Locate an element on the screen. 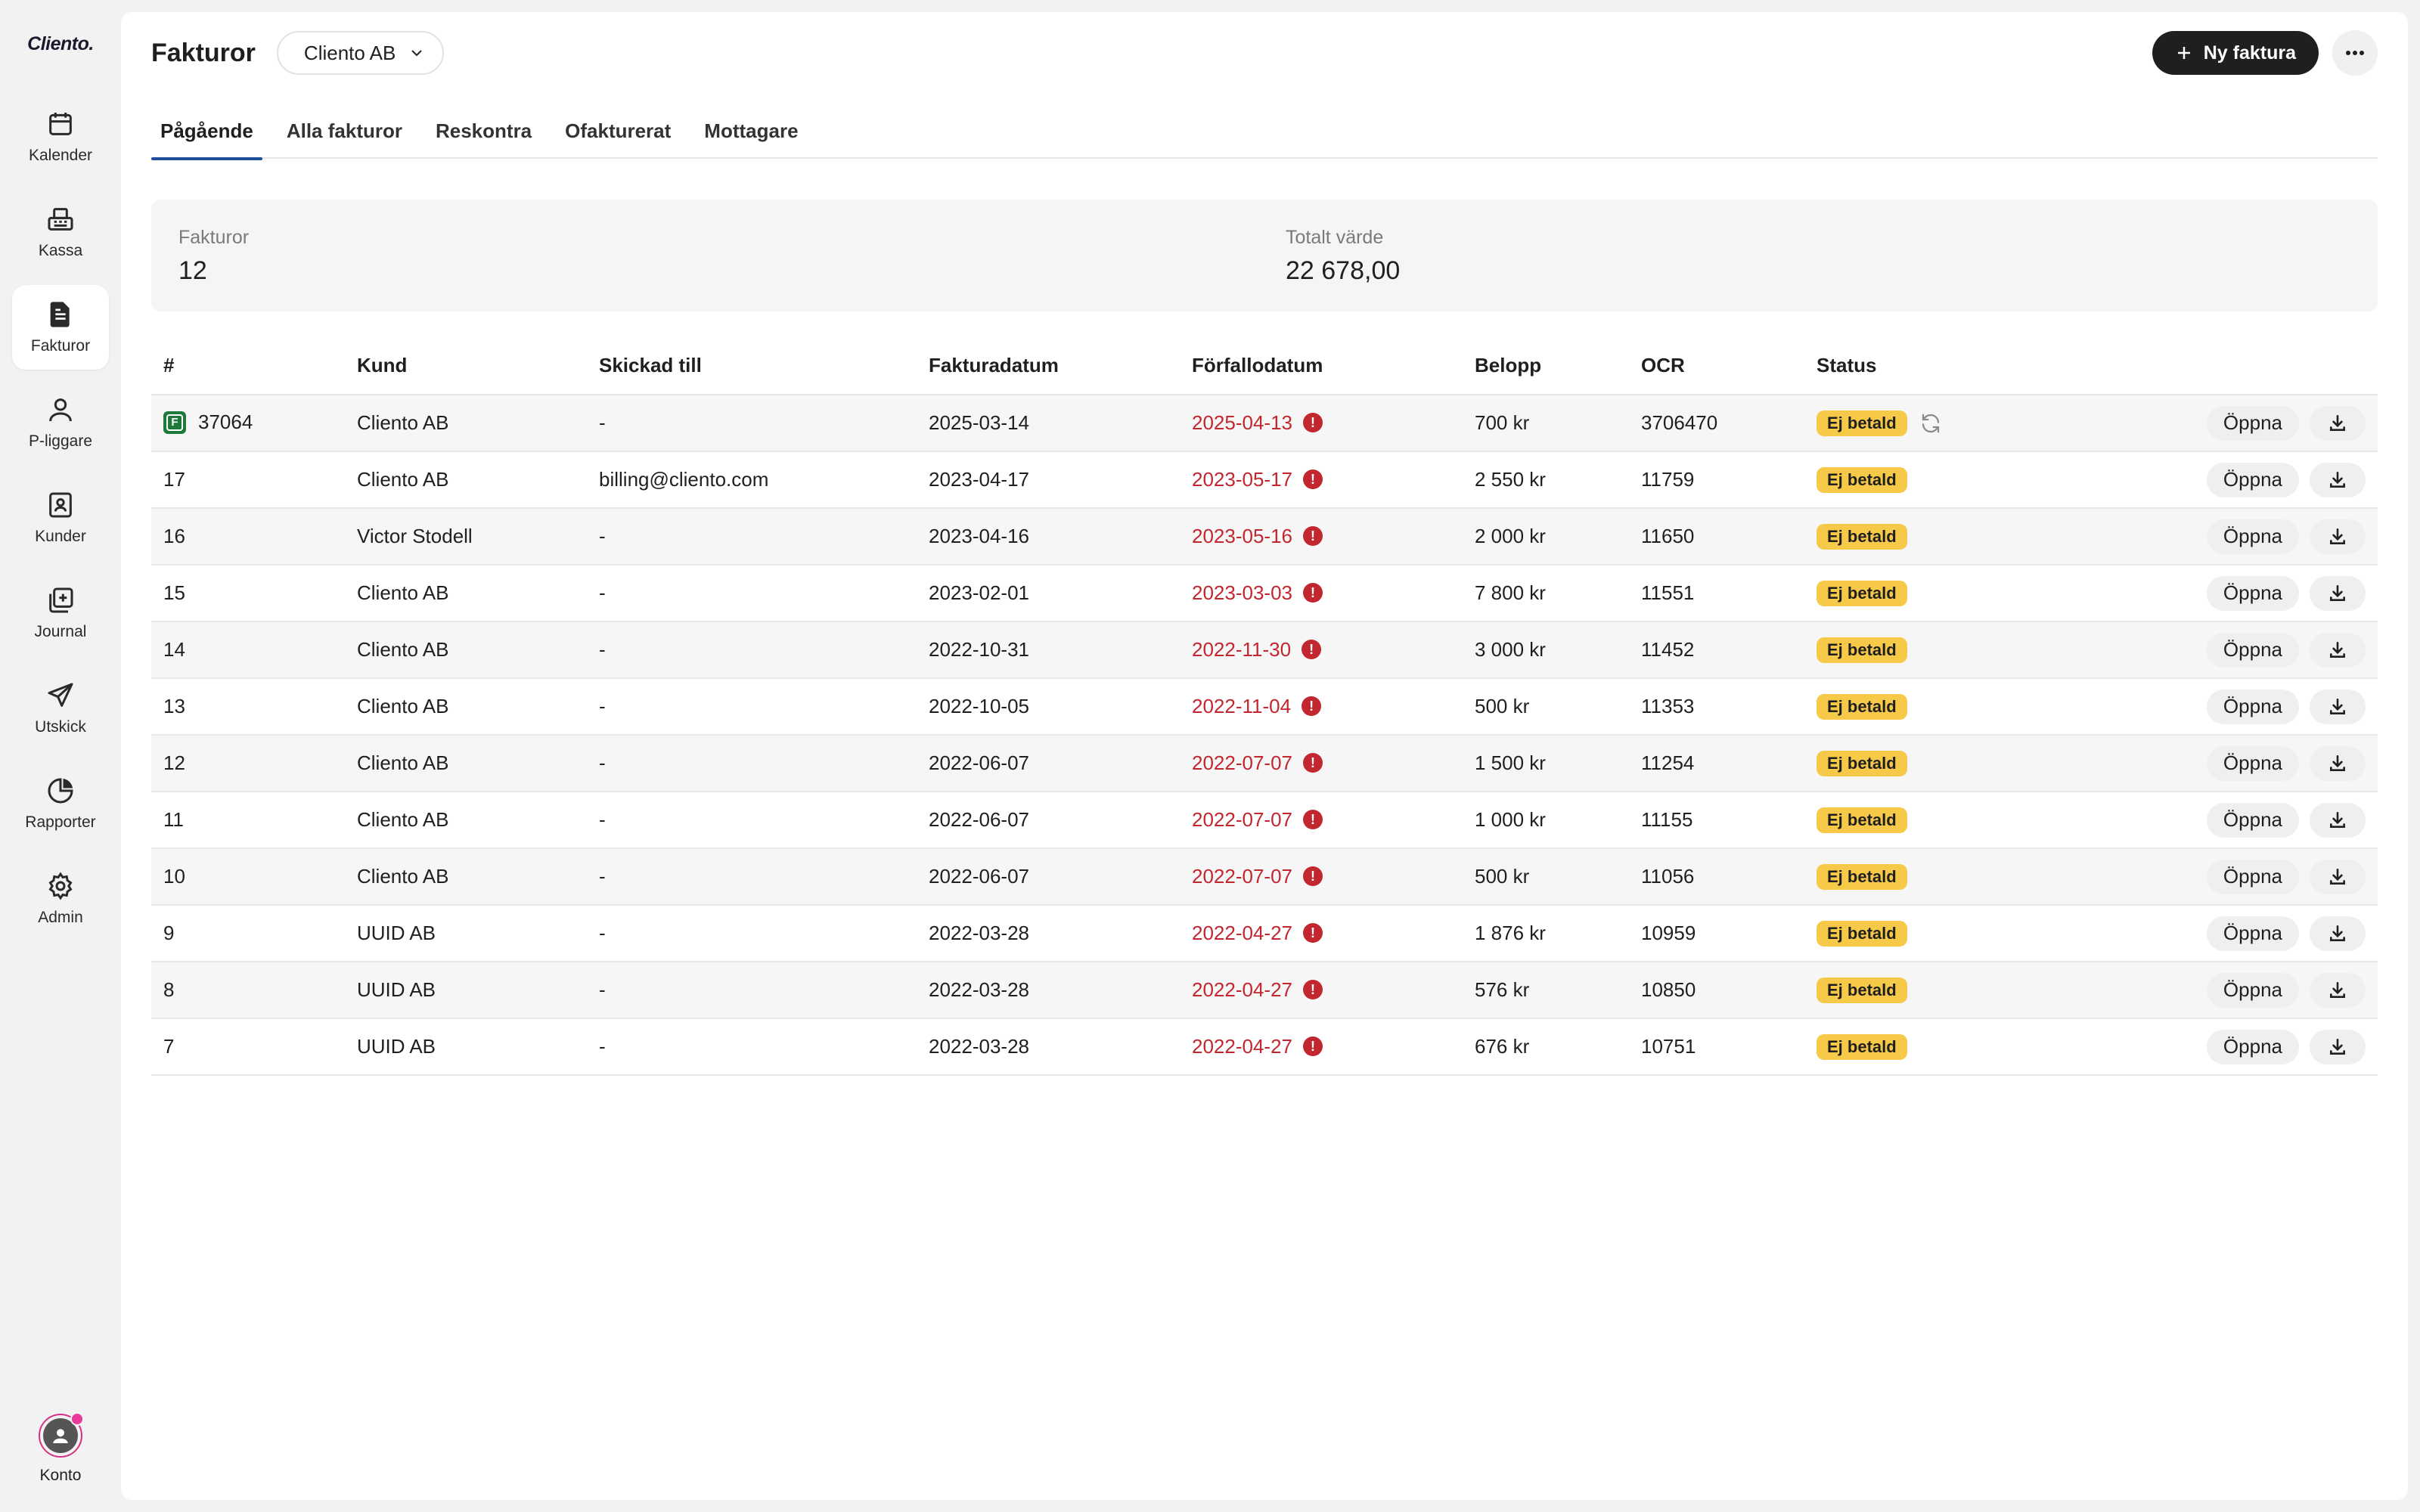 The height and width of the screenshot is (1512, 2420). sidebar-item-kalender: Kalender is located at coordinates (60, 136).